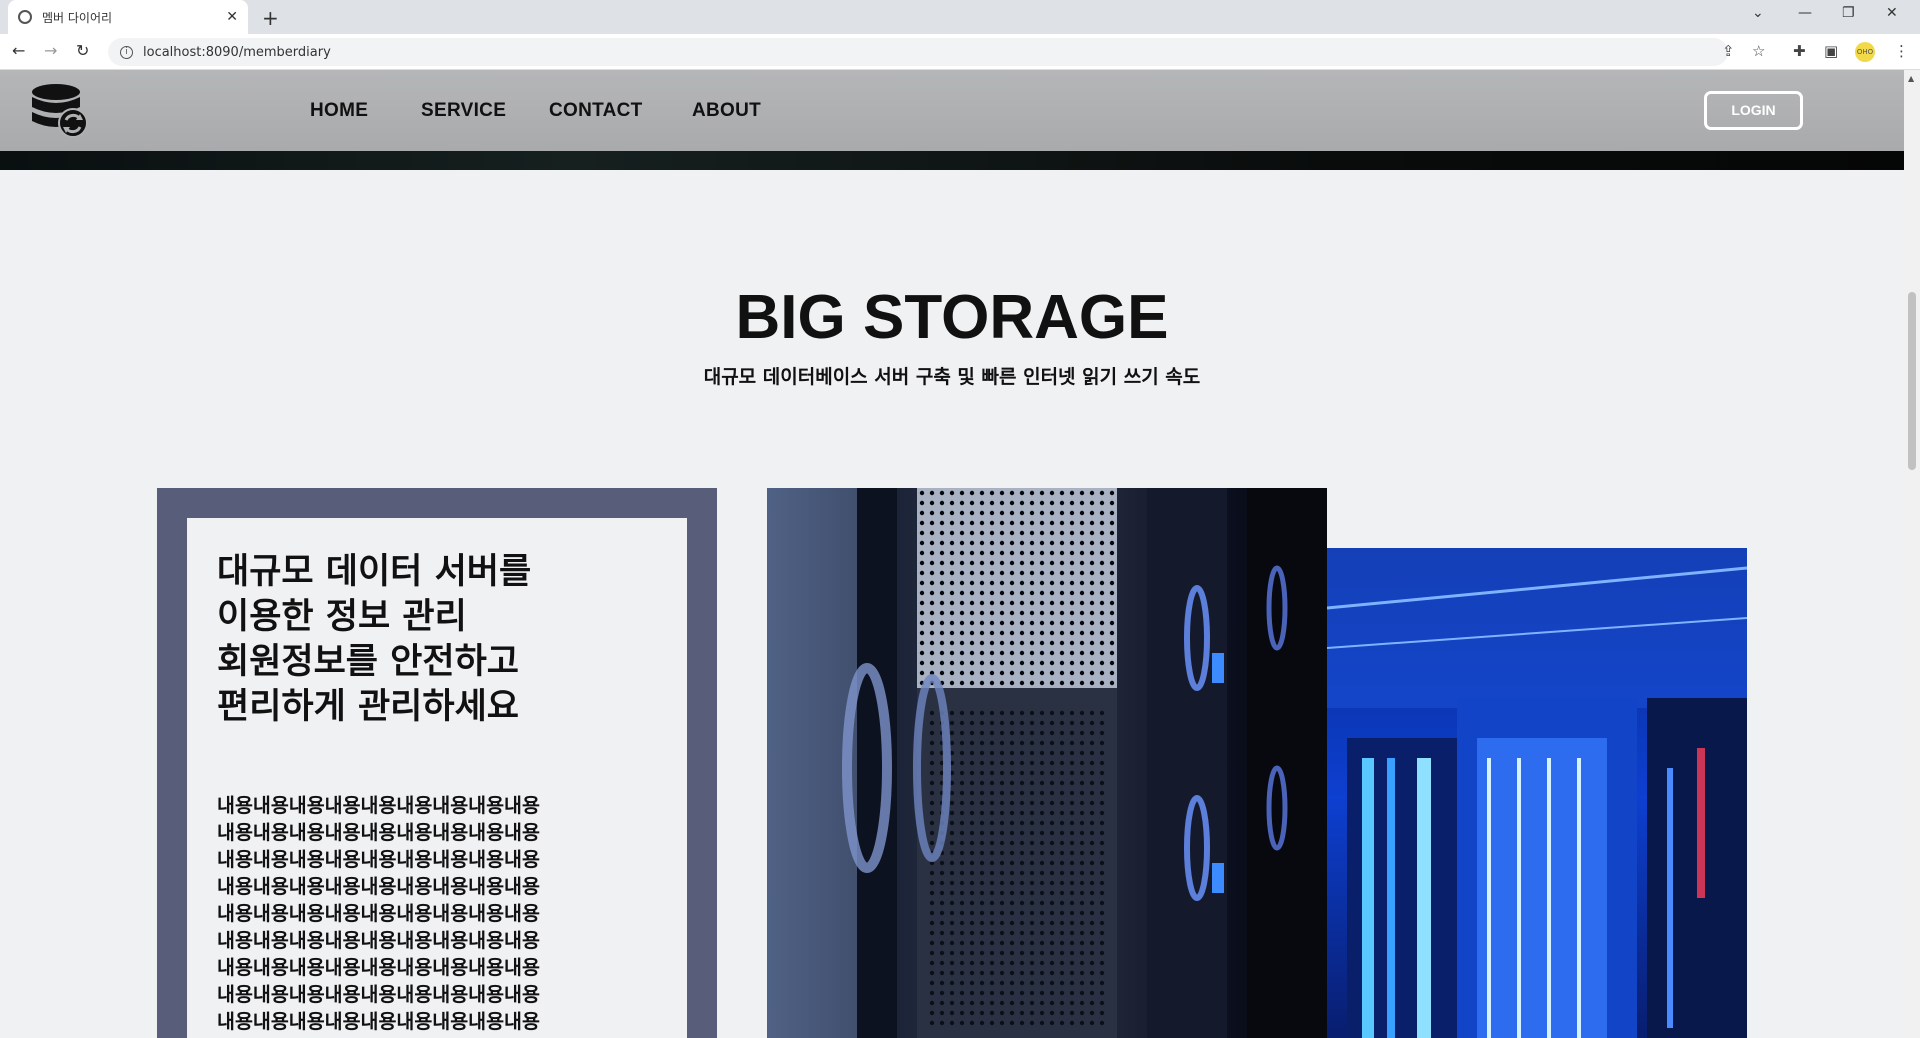  Describe the element at coordinates (1758, 13) in the screenshot. I see `tab-search-icon: ⌄` at that location.